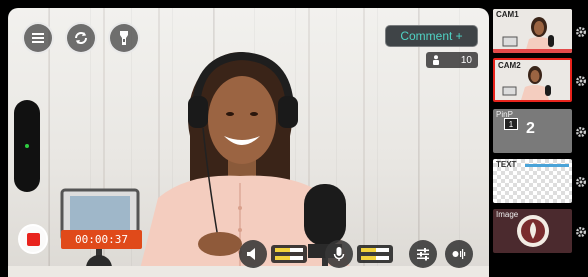 Image resolution: width=588 pixels, height=277 pixels. Describe the element at coordinates (431, 36) in the screenshot. I see `comment-button: Comment +` at that location.